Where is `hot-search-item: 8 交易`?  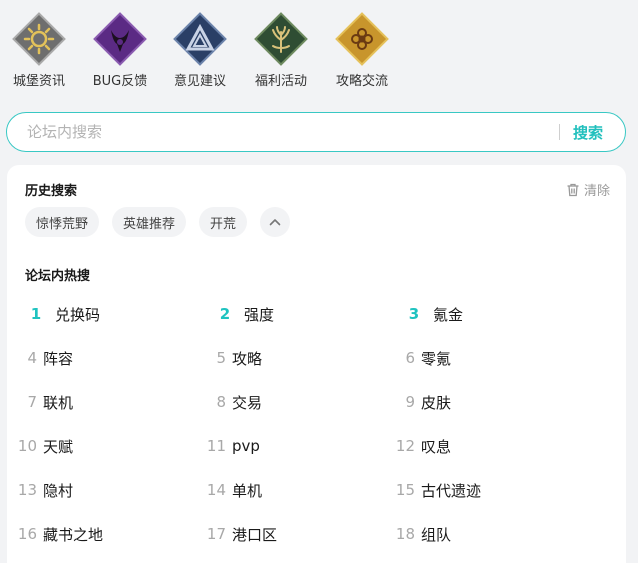
hot-search-item: 8 交易 is located at coordinates (233, 402).